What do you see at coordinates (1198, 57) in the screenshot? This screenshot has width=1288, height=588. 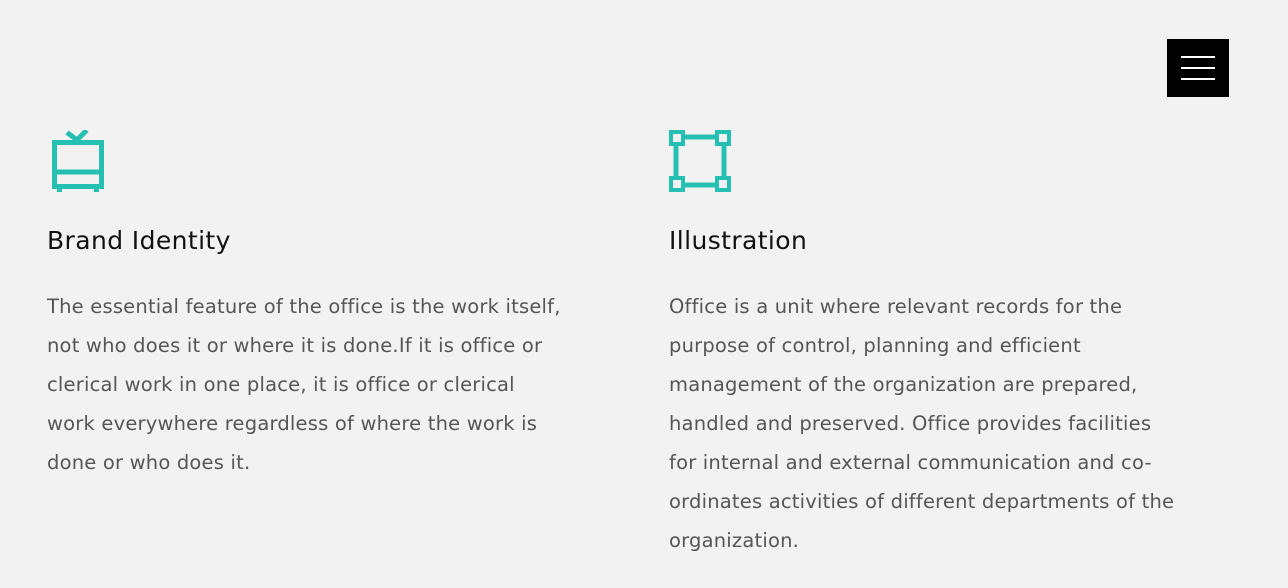 I see `hamburger-menu-icon` at bounding box center [1198, 57].